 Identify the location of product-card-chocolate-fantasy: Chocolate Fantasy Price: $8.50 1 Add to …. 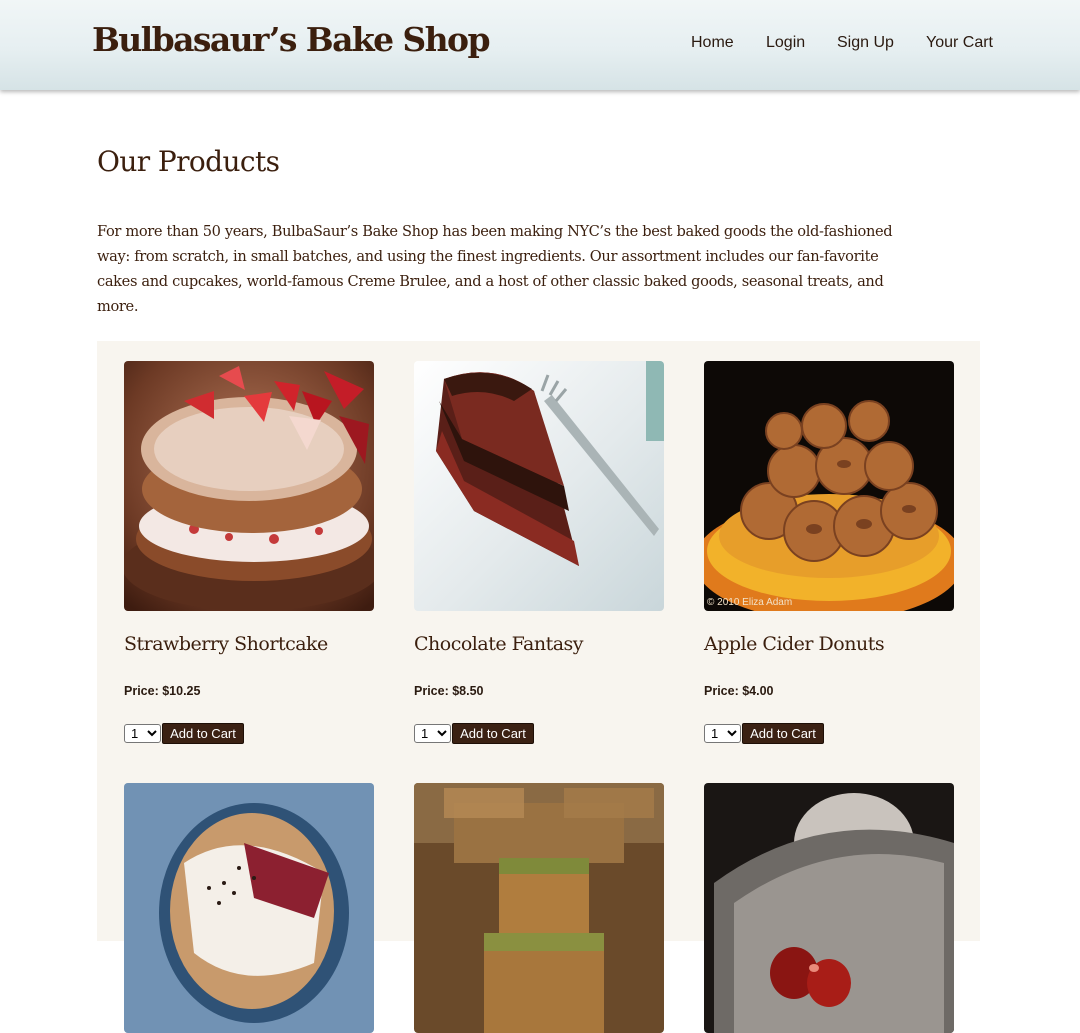
(539, 552).